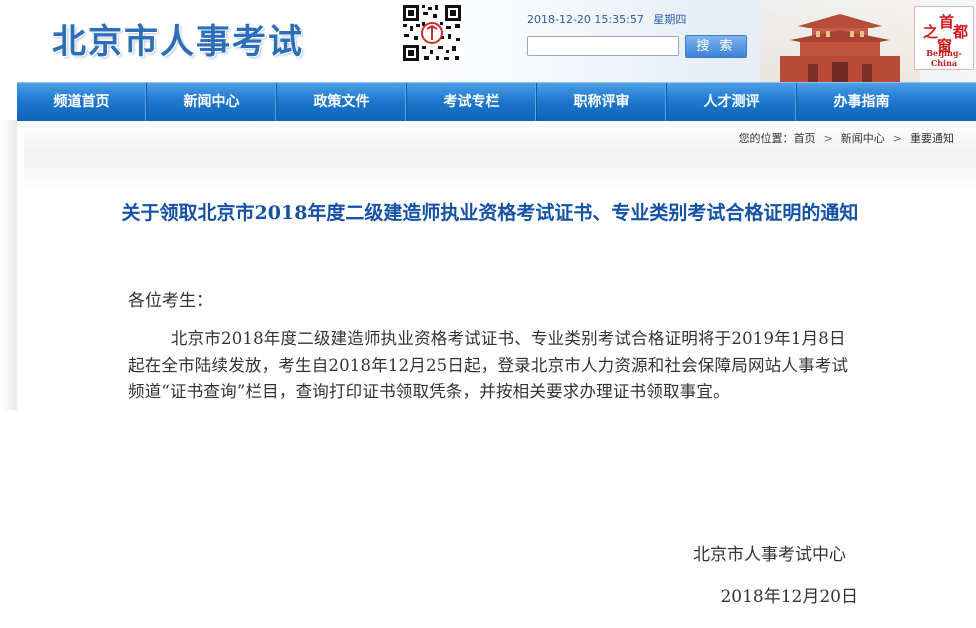 The height and width of the screenshot is (628, 976). I want to click on main-nav: 频道首页 新闻中心 政策文件 考试专栏 职称评审 人才测评 办事指南, so click(496, 101).